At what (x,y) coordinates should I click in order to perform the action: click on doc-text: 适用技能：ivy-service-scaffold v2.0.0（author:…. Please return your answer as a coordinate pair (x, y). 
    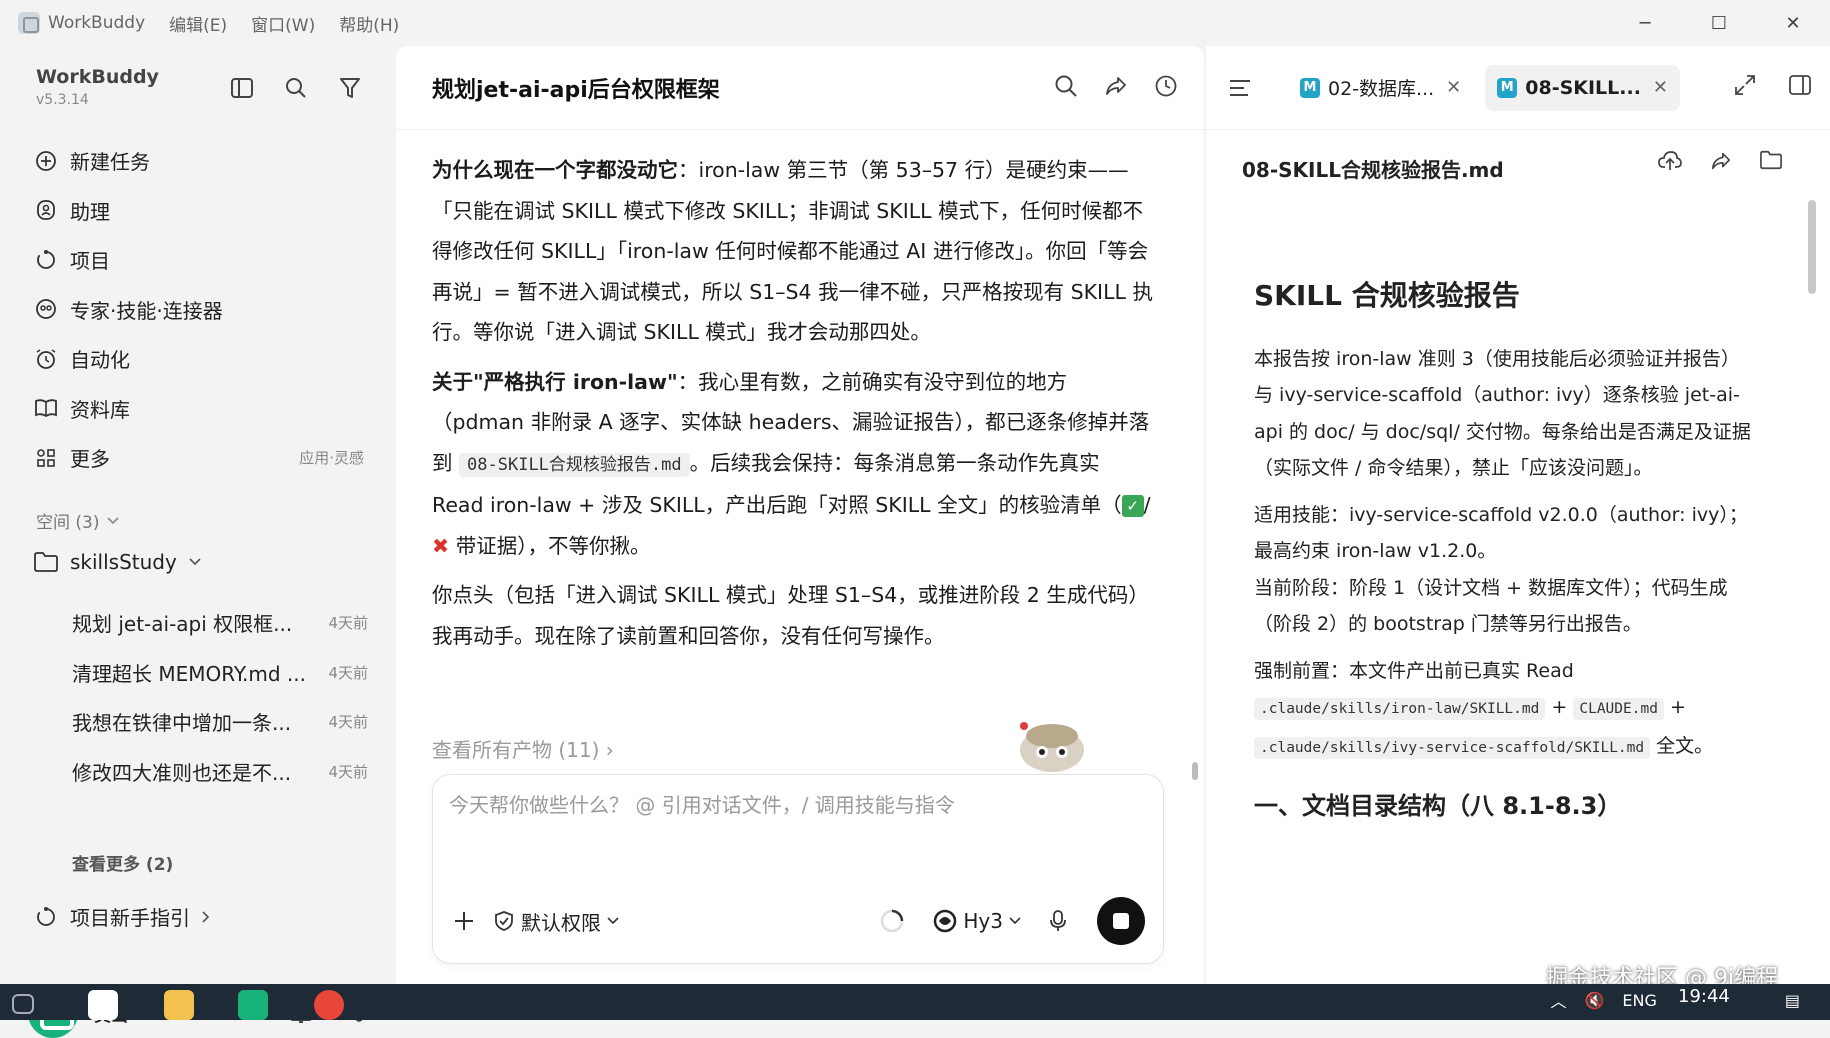
    Looking at the image, I should click on (1501, 533).